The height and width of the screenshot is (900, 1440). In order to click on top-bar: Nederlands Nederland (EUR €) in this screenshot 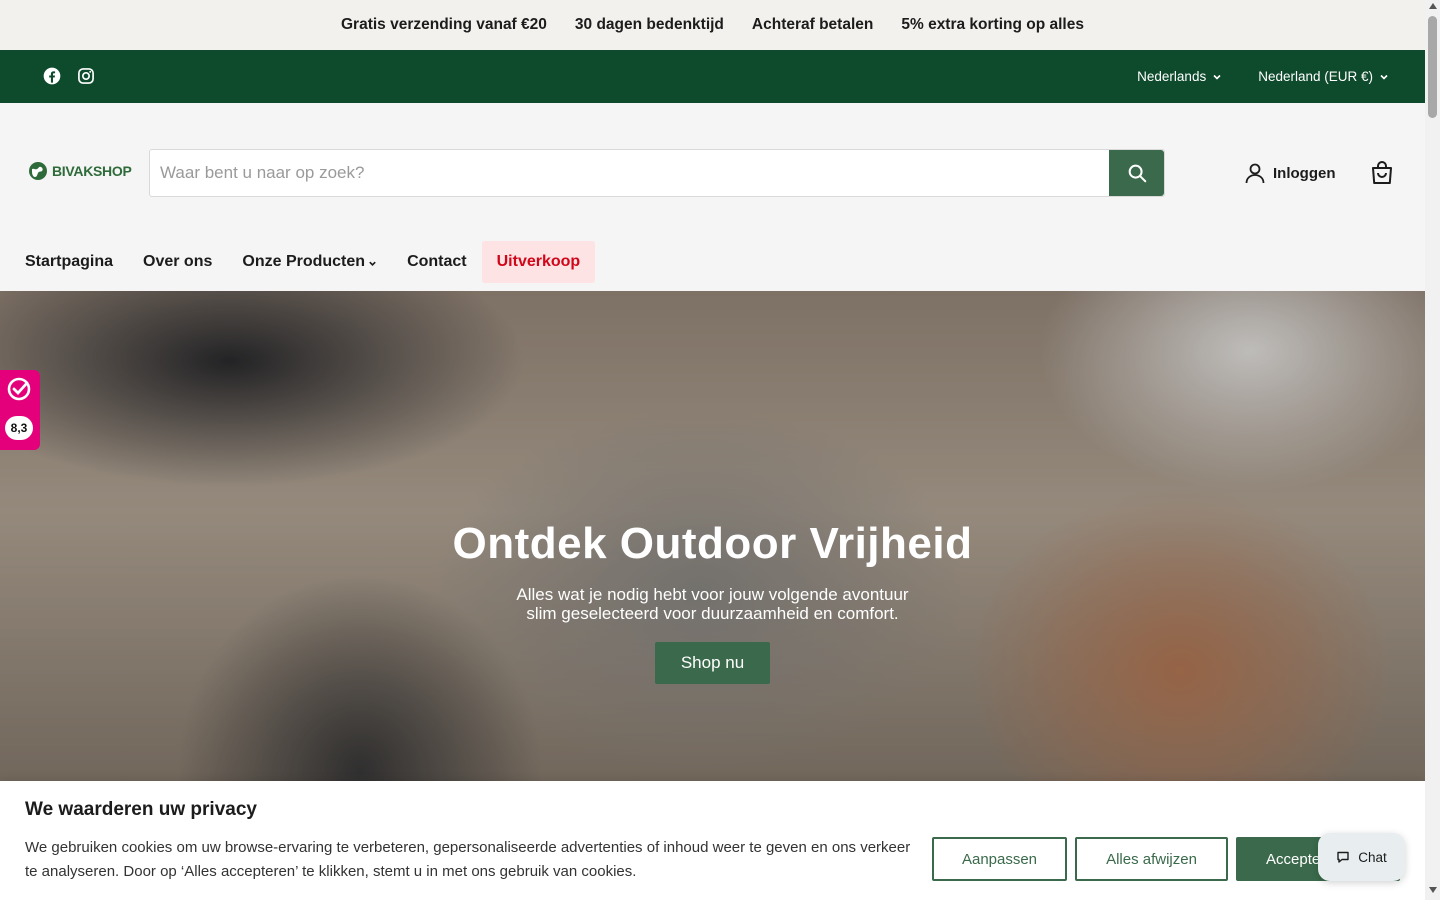, I will do `click(712, 76)`.